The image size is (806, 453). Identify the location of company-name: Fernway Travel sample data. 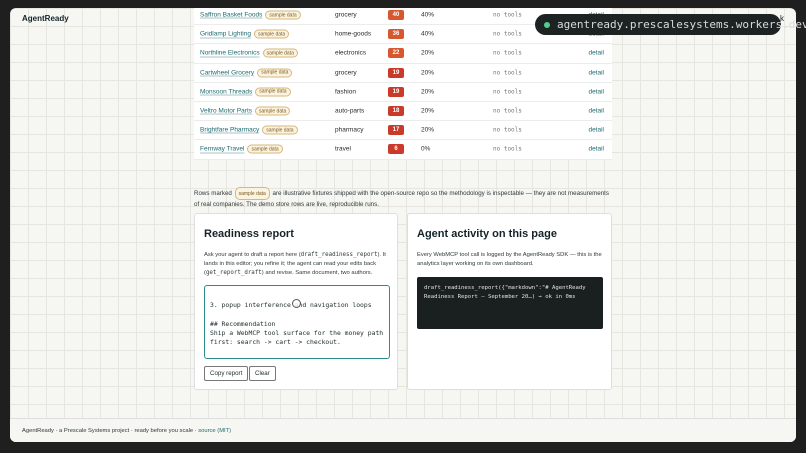
(241, 149).